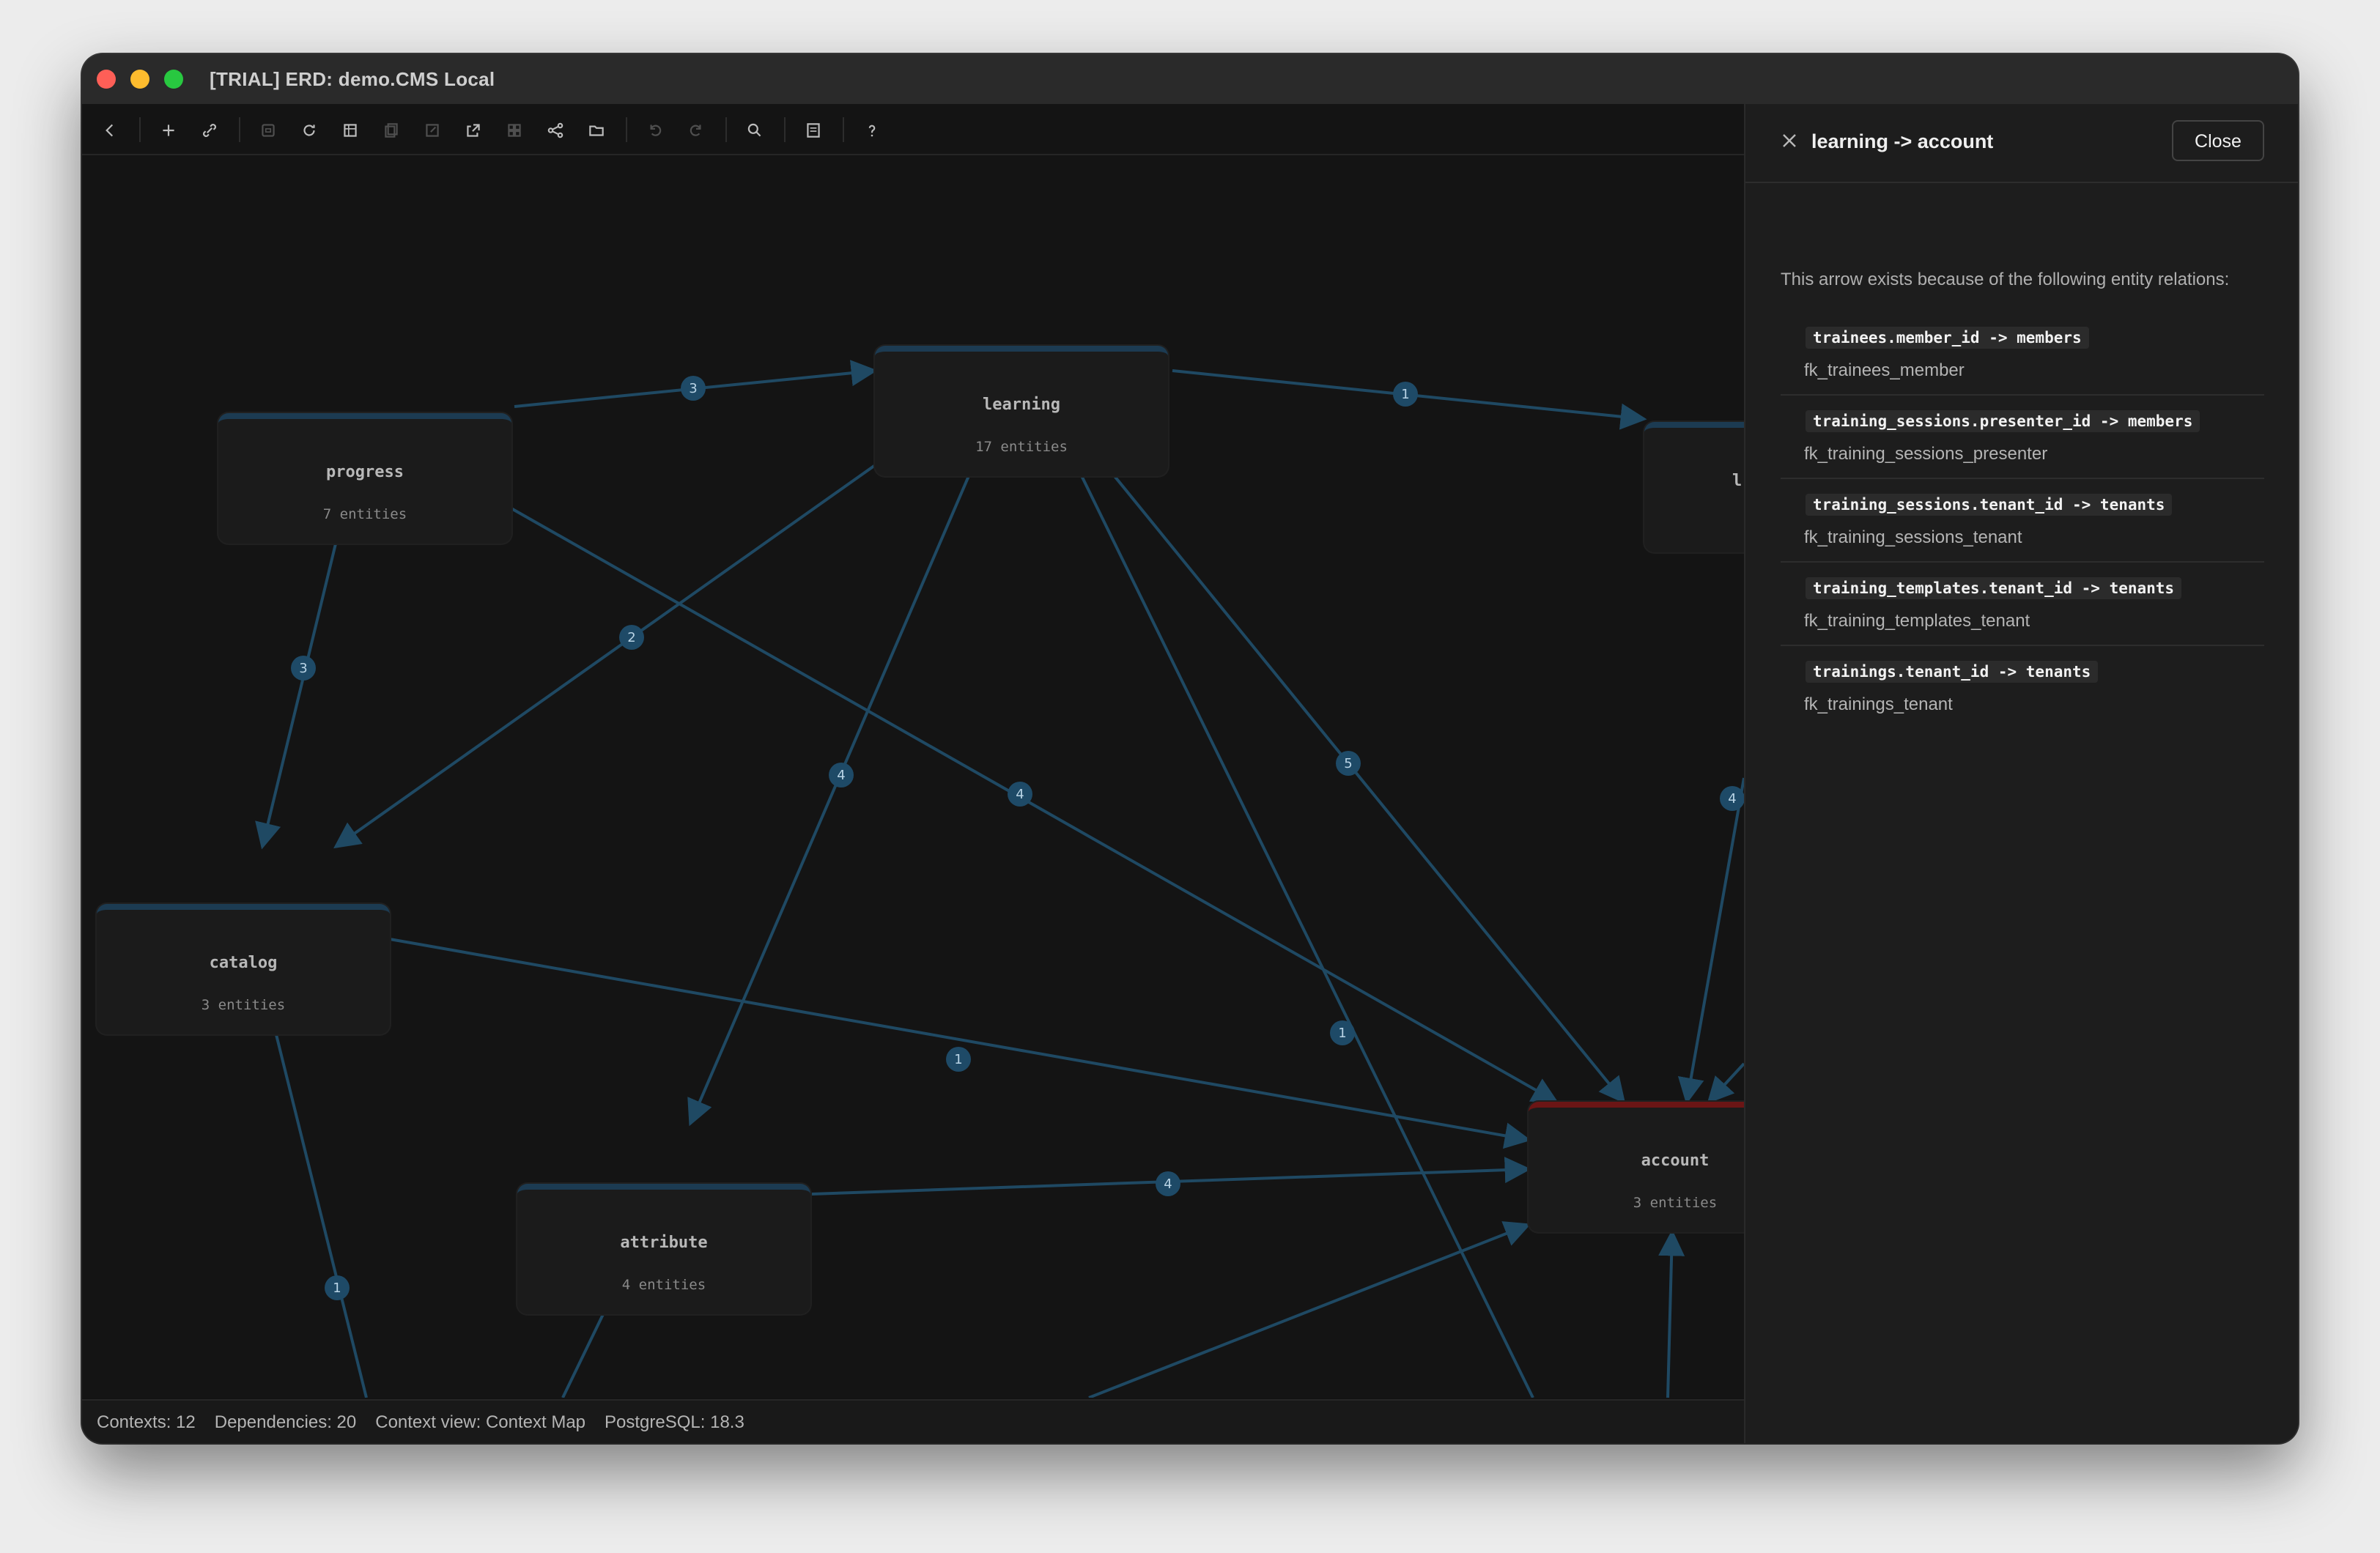 The height and width of the screenshot is (1553, 2380). What do you see at coordinates (1902, 141) in the screenshot?
I see `panel-title: learning -> account` at bounding box center [1902, 141].